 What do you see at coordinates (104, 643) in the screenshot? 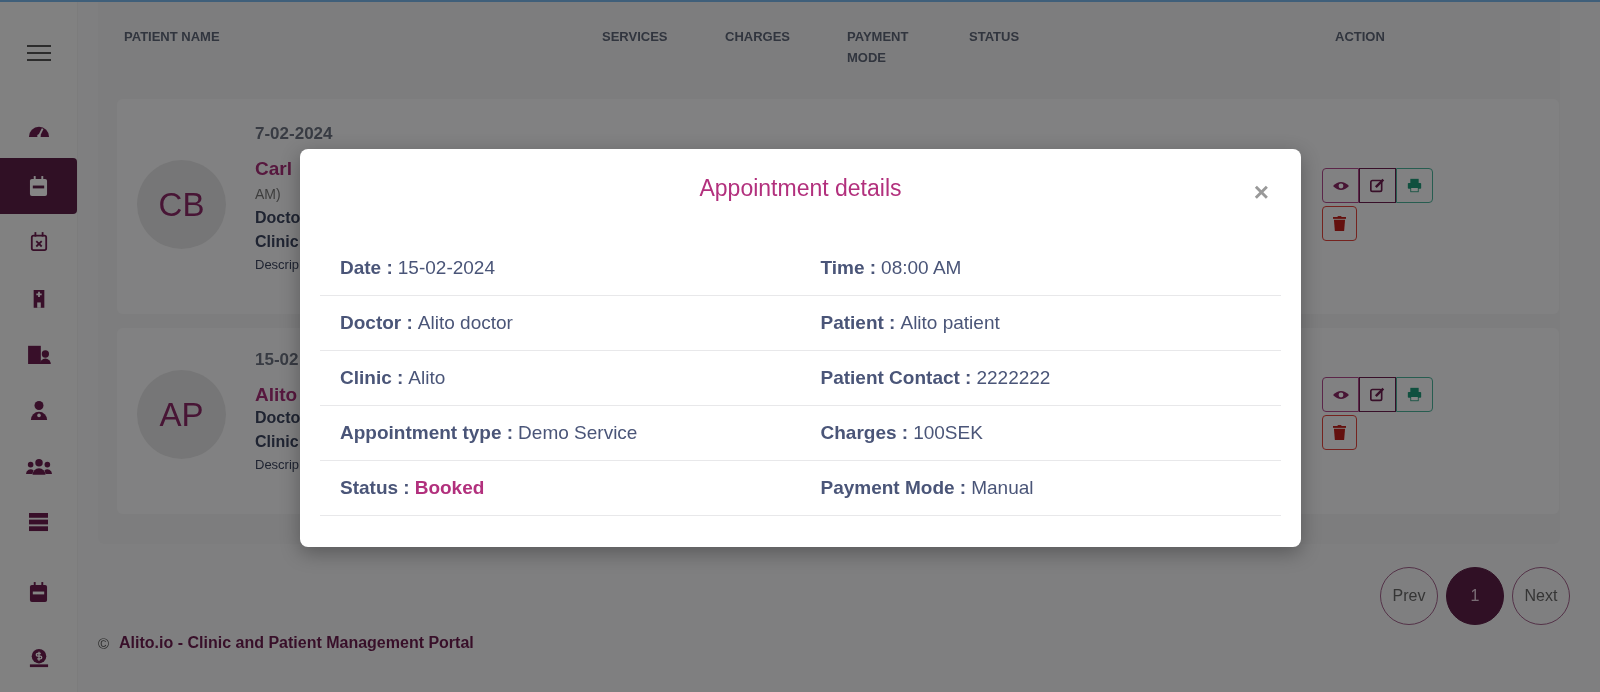
I see `copyright-symbol: ©` at bounding box center [104, 643].